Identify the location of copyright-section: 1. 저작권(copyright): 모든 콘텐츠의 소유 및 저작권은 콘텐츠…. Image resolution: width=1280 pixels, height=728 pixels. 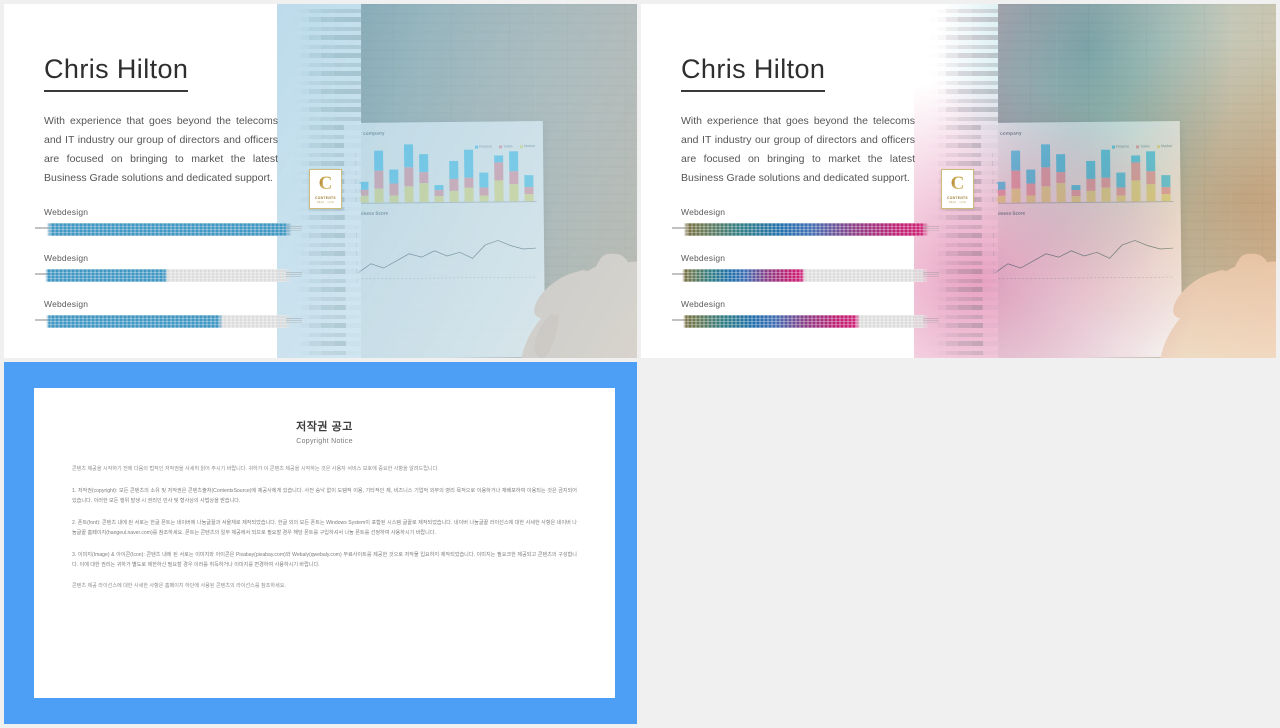
(324, 495).